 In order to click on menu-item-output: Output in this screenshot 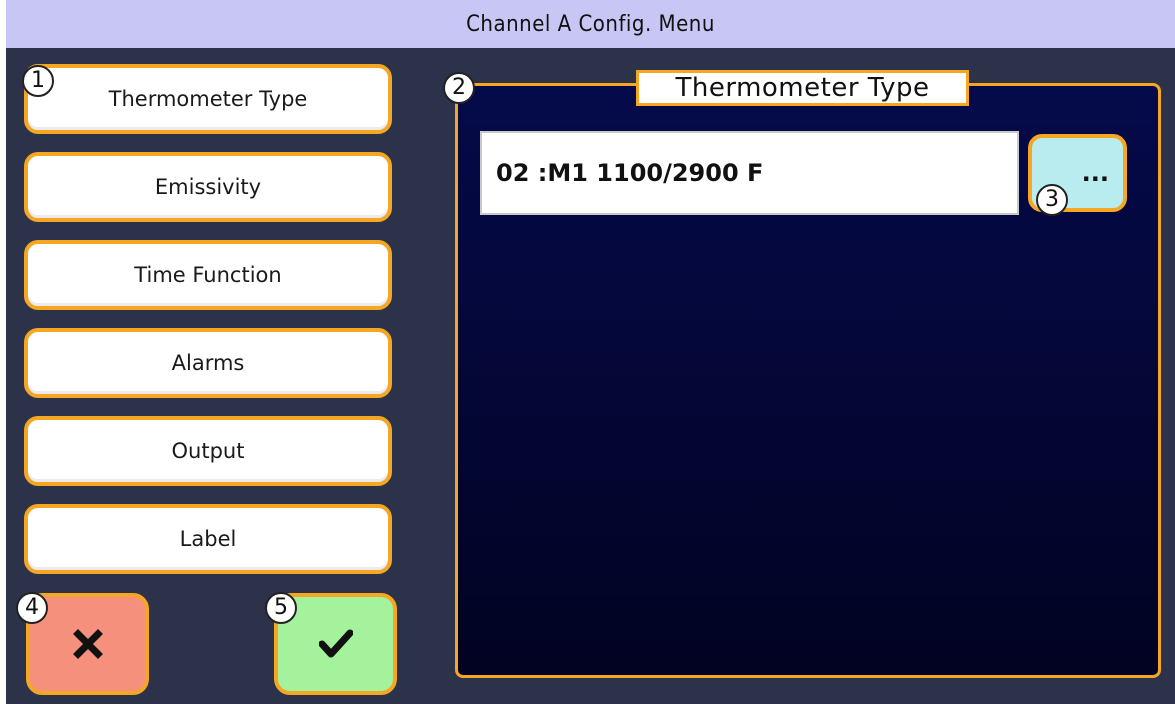, I will do `click(208, 451)`.